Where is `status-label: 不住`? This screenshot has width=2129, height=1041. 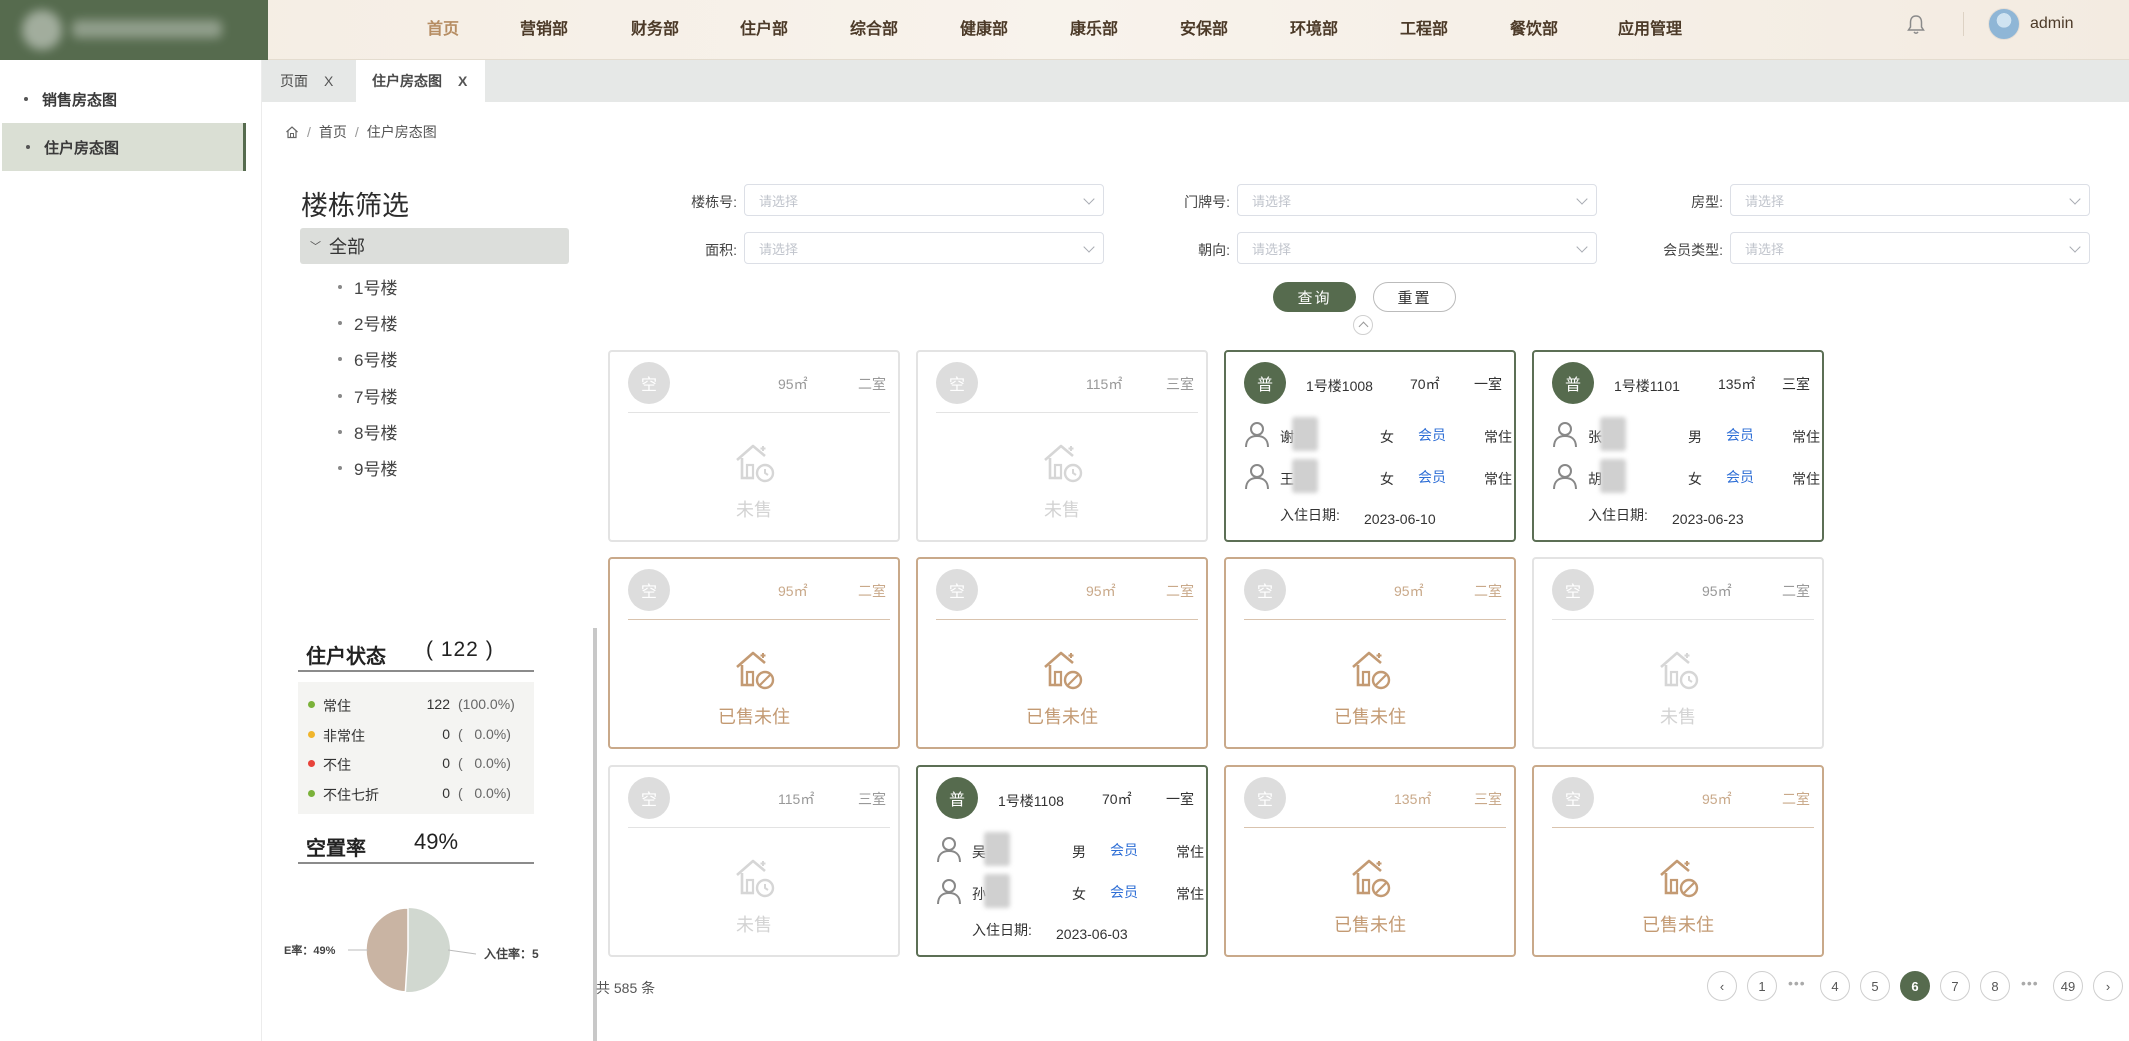 status-label: 不住 is located at coordinates (337, 765).